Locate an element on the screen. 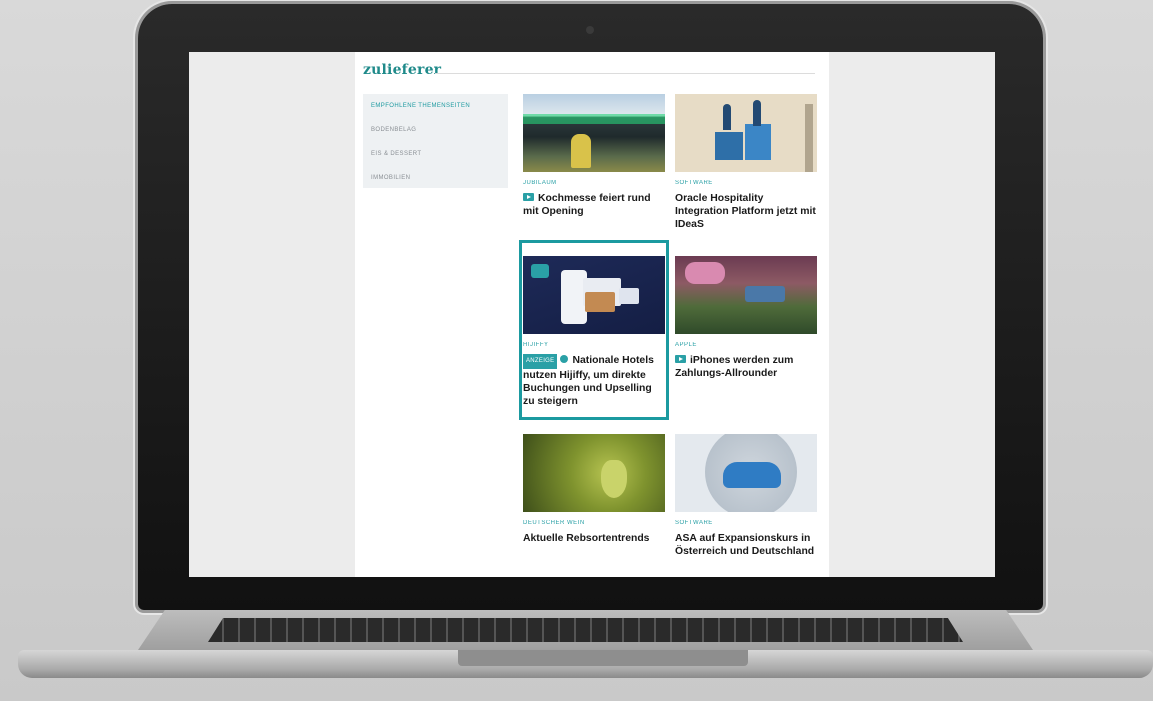  highlight-frame is located at coordinates (594, 330).